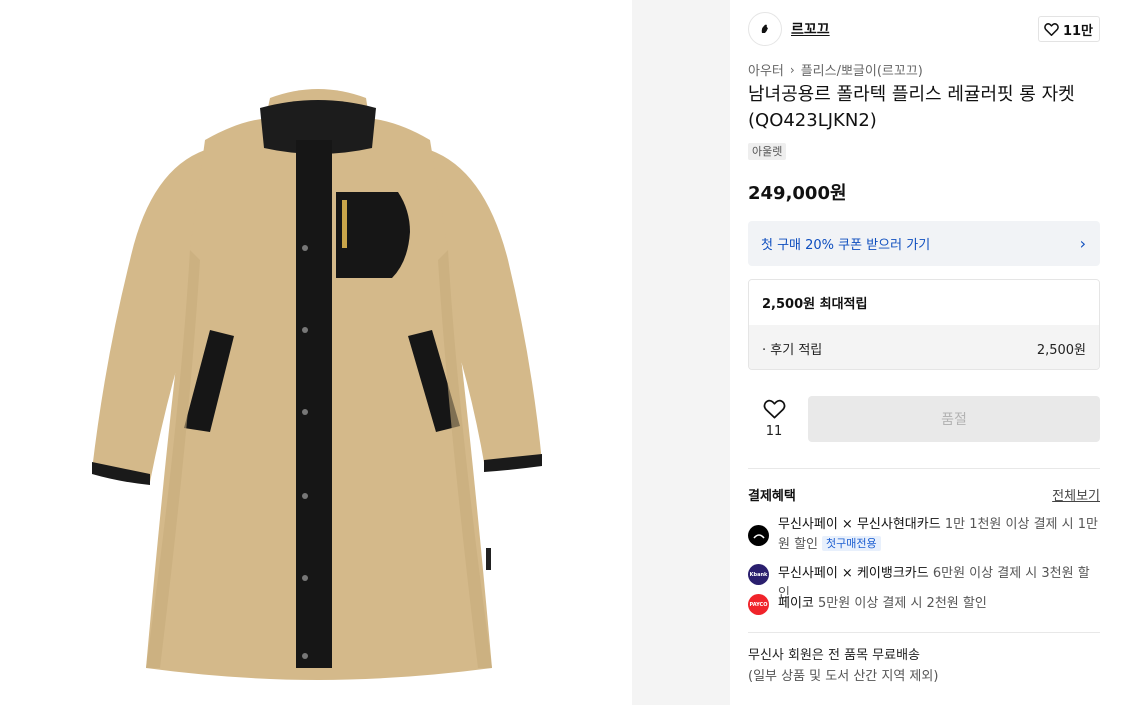 This screenshot has height=705, width=1125. What do you see at coordinates (758, 535) in the screenshot?
I see `card-icon` at bounding box center [758, 535].